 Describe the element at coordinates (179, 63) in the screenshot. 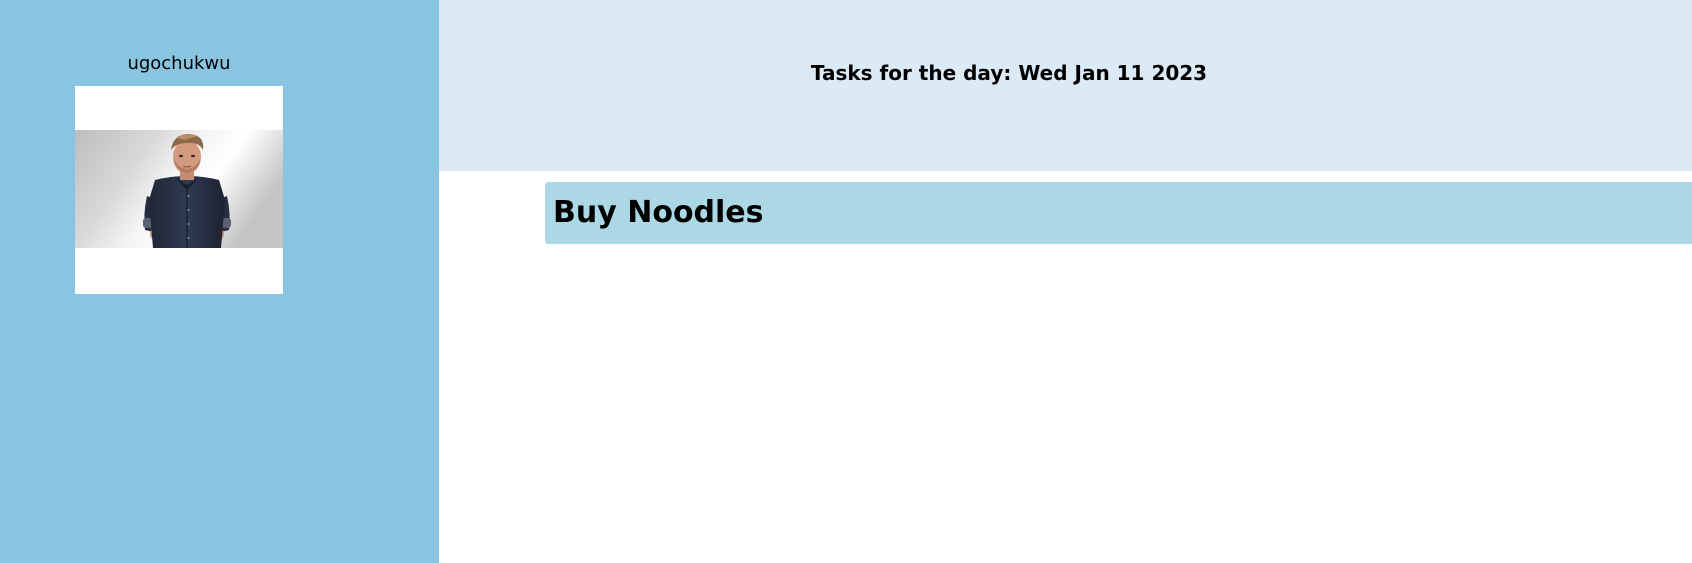

I see `username-label: ugochukwu` at that location.